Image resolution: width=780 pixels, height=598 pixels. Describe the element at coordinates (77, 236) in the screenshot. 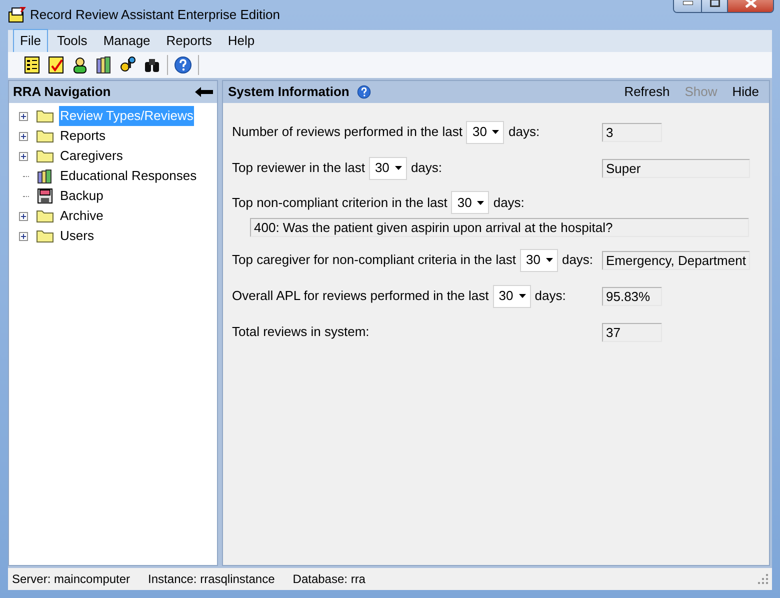

I see `tree-item: Users` at that location.